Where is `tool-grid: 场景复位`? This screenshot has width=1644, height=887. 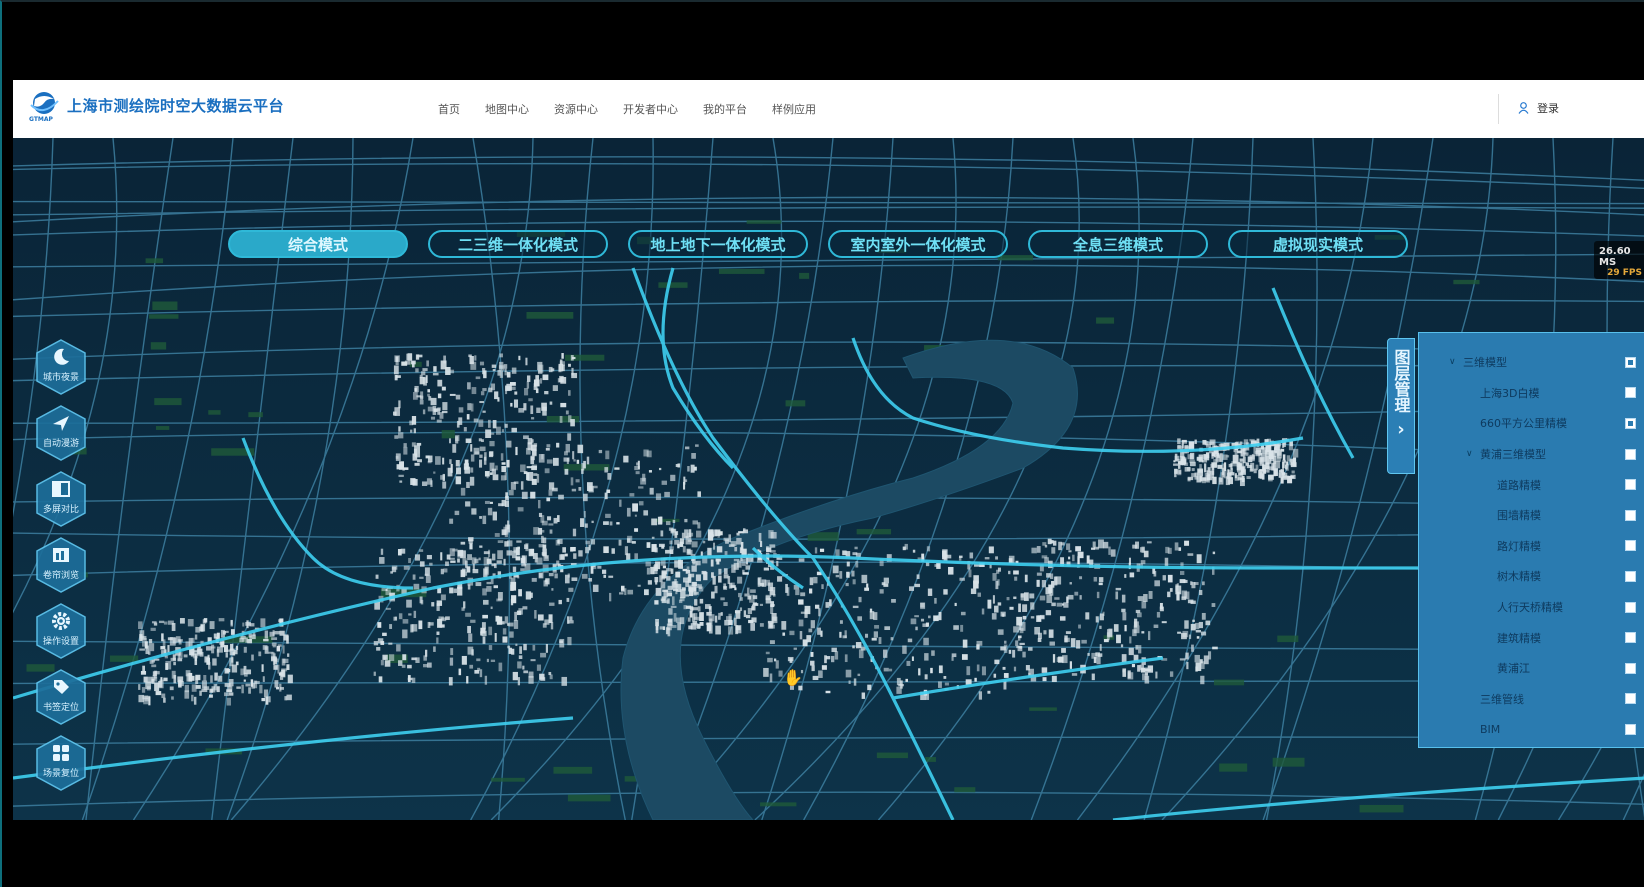 tool-grid: 场景复位 is located at coordinates (61, 763).